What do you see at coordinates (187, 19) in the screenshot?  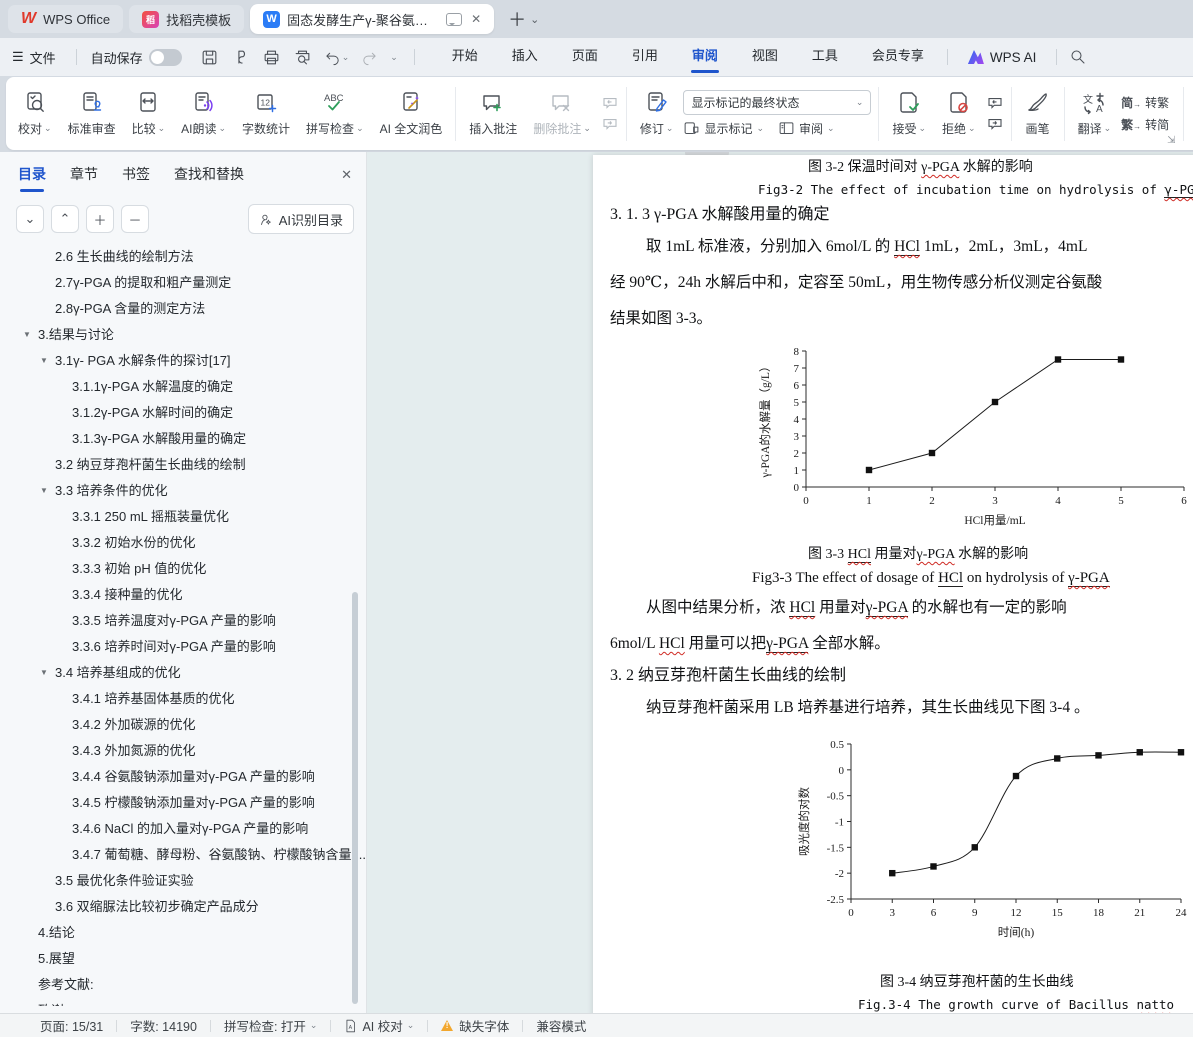 I see `tab-template: 稻 找稻壳模板` at bounding box center [187, 19].